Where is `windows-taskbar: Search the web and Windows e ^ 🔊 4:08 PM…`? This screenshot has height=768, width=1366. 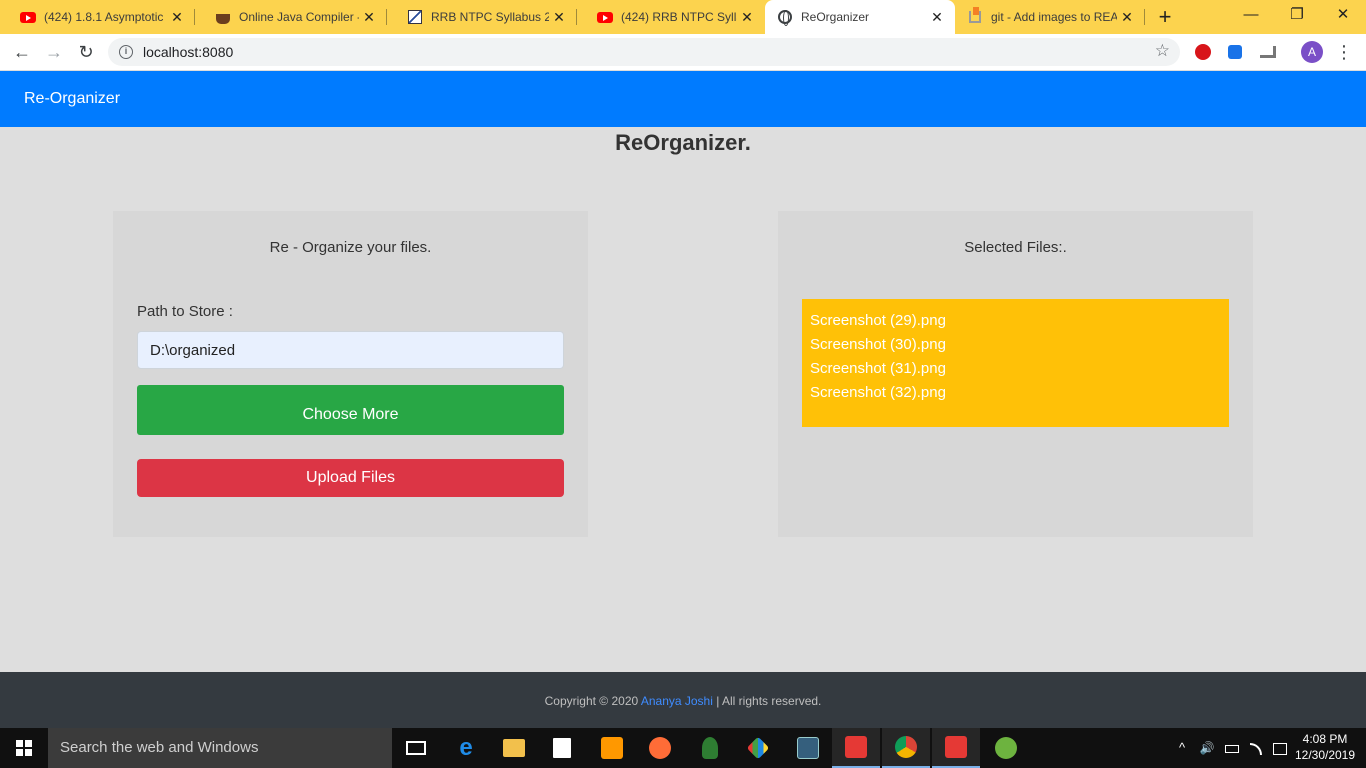 windows-taskbar: Search the web and Windows e ^ 🔊 4:08 PM… is located at coordinates (683, 748).